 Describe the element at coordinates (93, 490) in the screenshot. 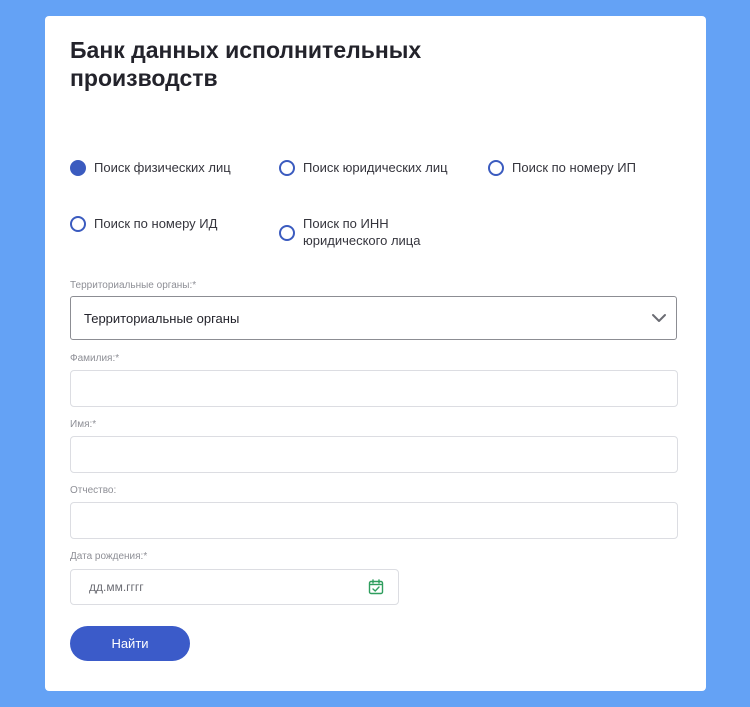

I see `patronymic-label: Отчество:` at that location.